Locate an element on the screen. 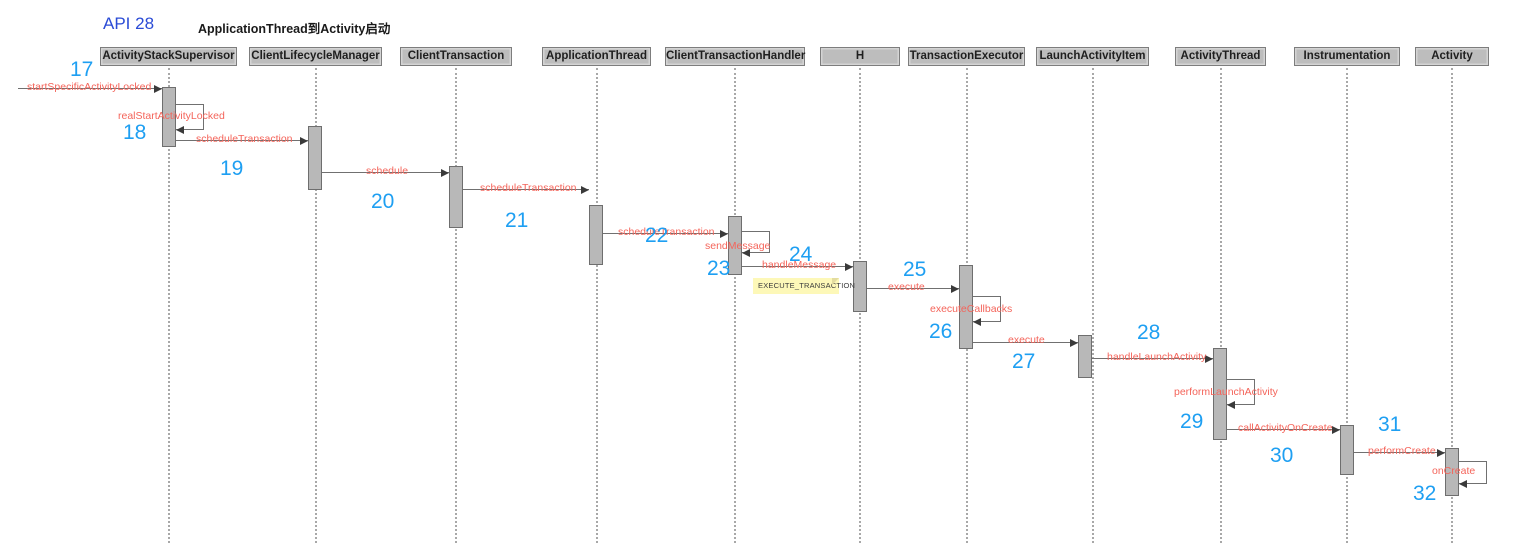 This screenshot has height=543, width=1517. activation-bar-launchactivityitem is located at coordinates (1085, 356).